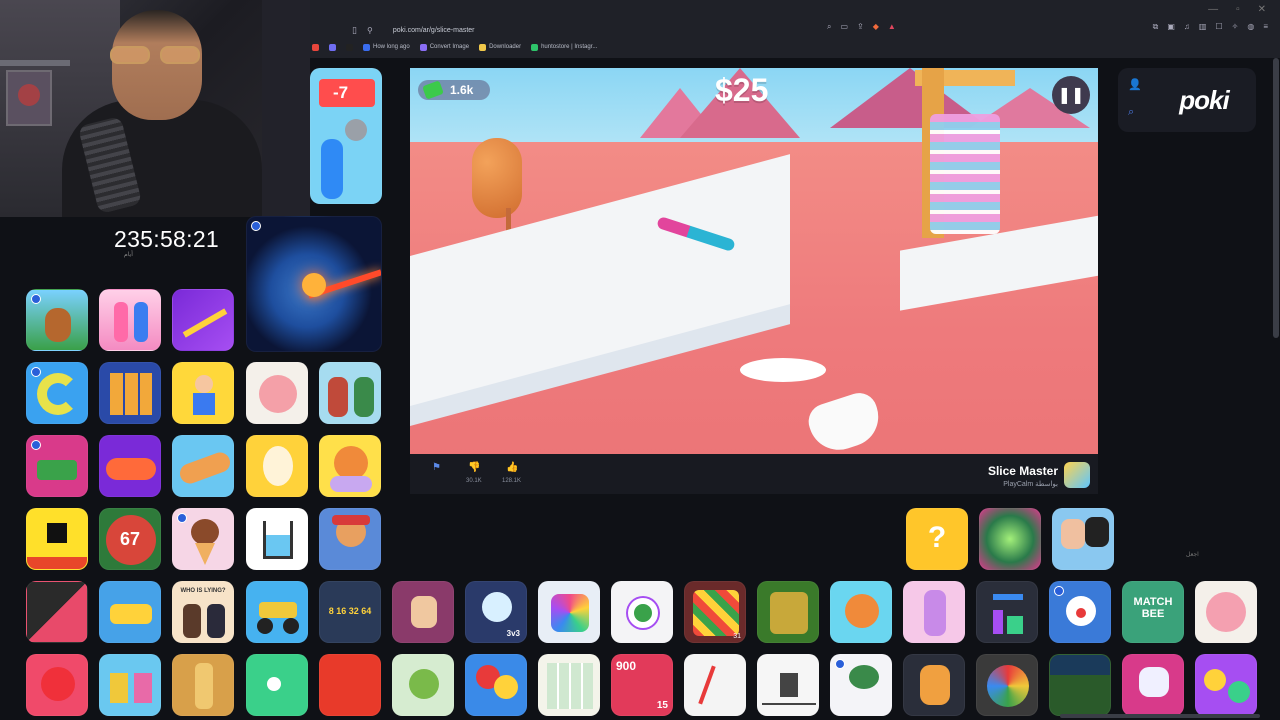 Image resolution: width=1280 pixels, height=720 pixels. I want to click on game-tile-cat-tree, so click(861, 685).